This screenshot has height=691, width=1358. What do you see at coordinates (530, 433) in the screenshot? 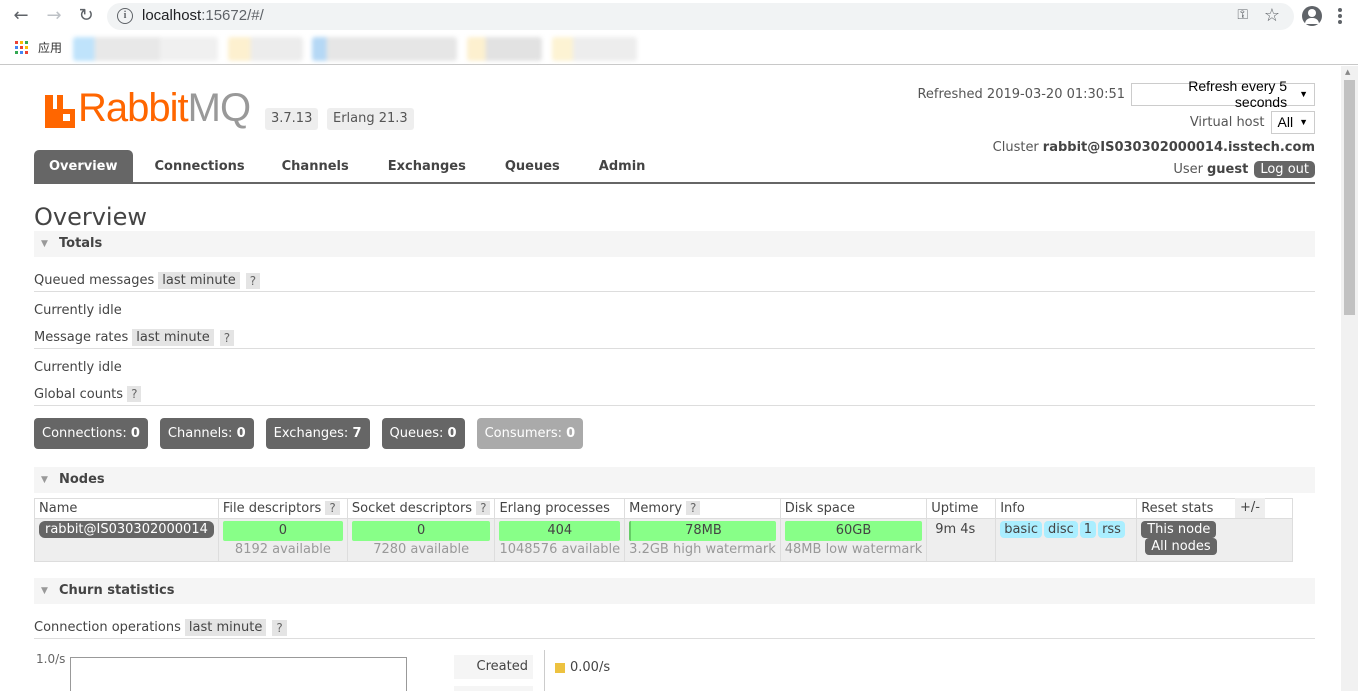
I see `consumers-count-button: Consumers: 0` at bounding box center [530, 433].